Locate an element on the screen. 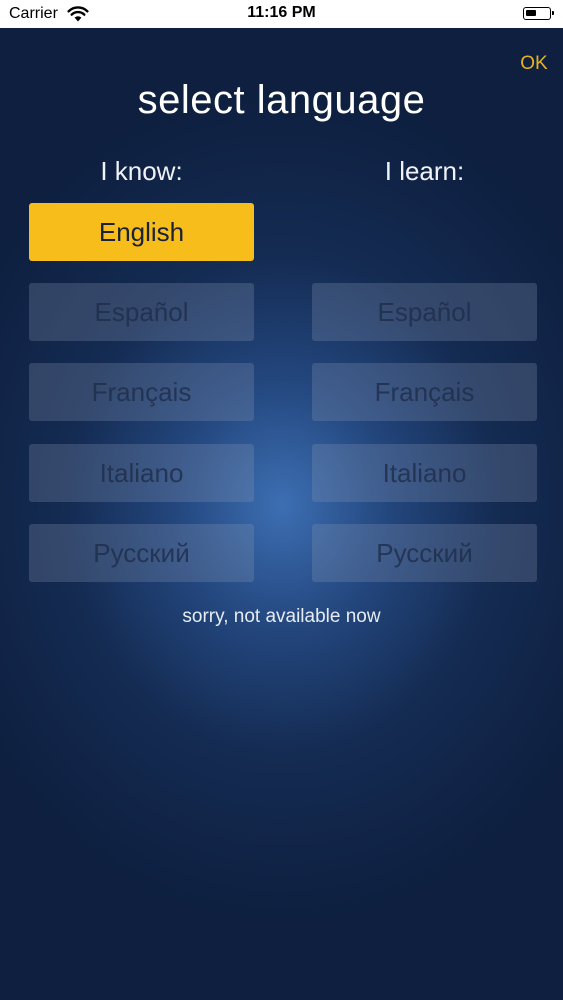  know-lang-english-button: English is located at coordinates (141, 232).